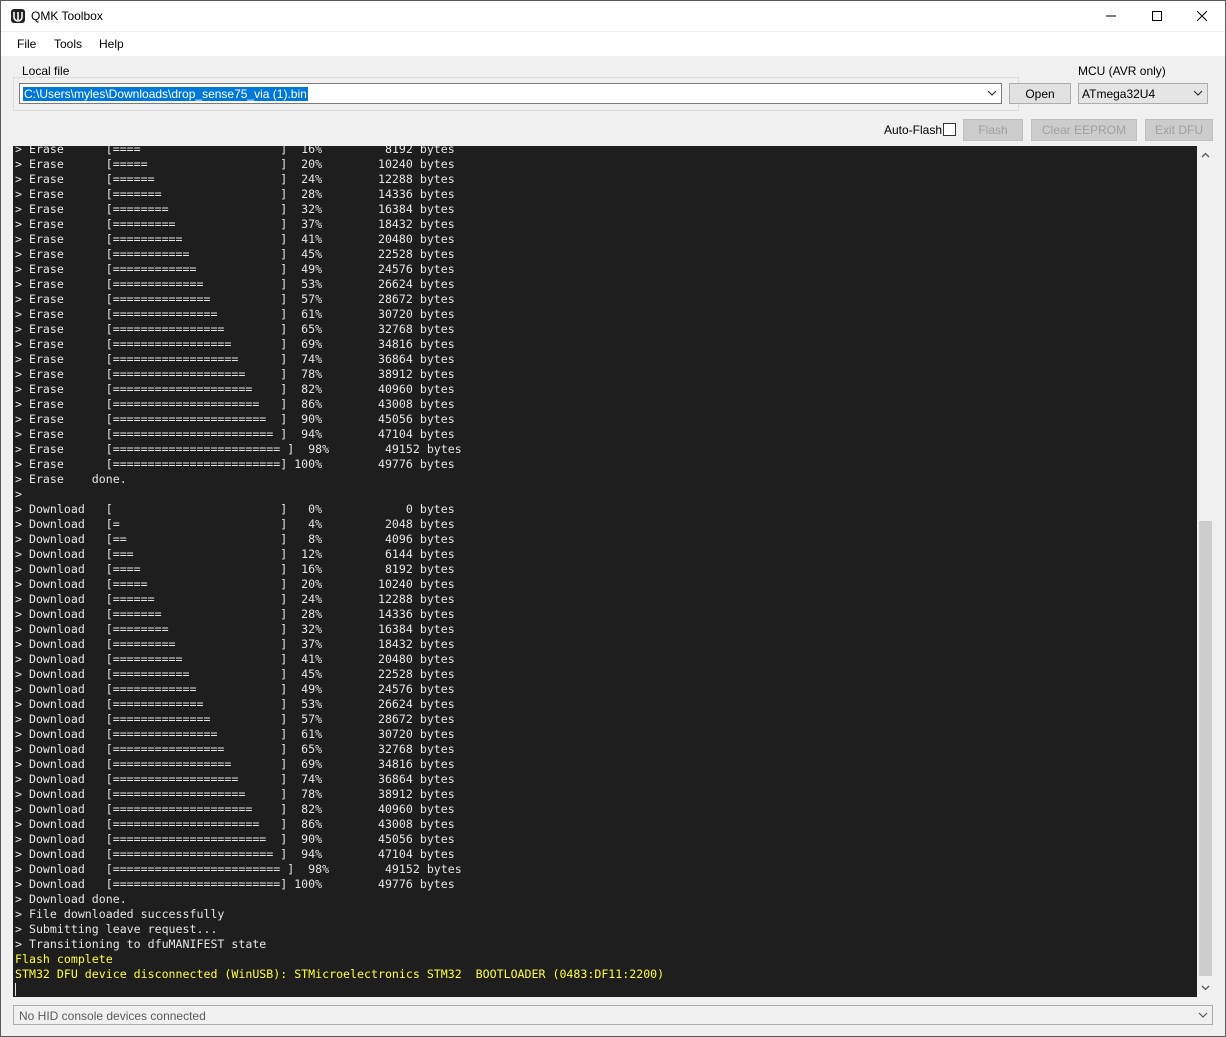 The image size is (1226, 1037). Describe the element at coordinates (111, 44) in the screenshot. I see `menu-help: Help` at that location.